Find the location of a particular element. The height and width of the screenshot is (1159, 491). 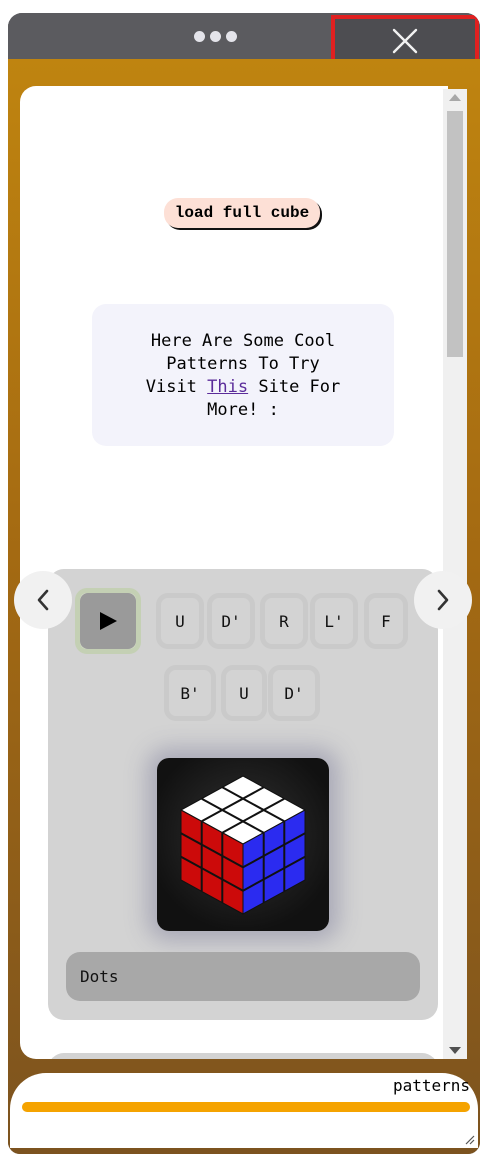

cube-image is located at coordinates (243, 845).